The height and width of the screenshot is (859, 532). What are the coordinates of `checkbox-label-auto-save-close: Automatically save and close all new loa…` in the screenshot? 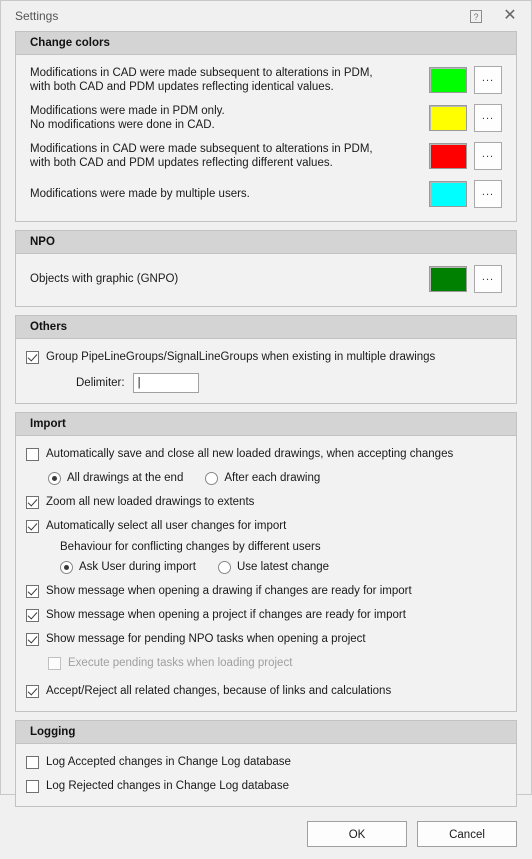 It's located at (250, 453).